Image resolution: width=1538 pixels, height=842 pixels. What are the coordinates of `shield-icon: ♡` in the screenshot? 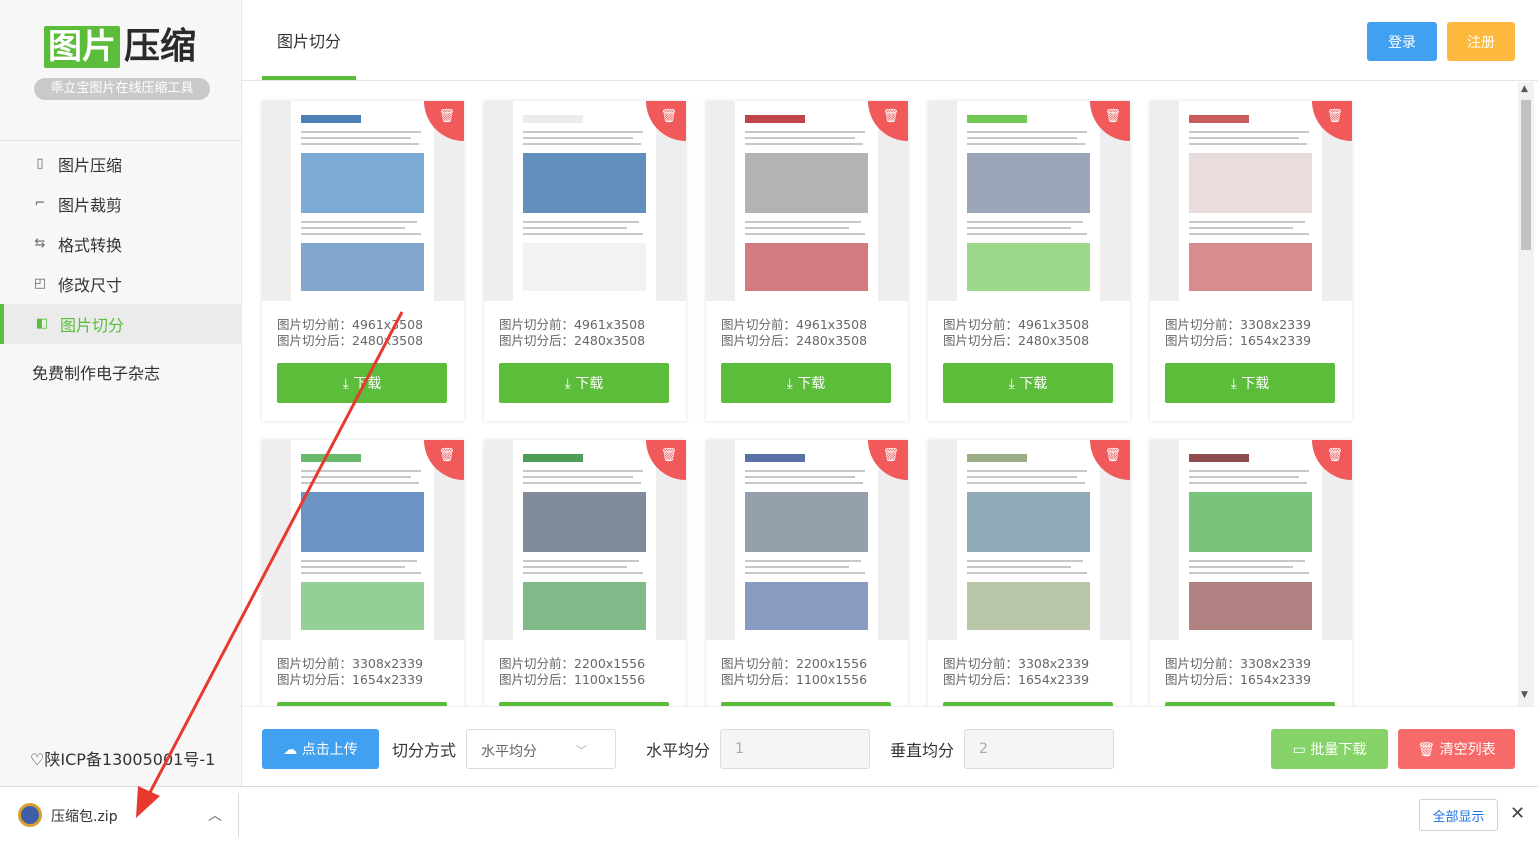 It's located at (37, 759).